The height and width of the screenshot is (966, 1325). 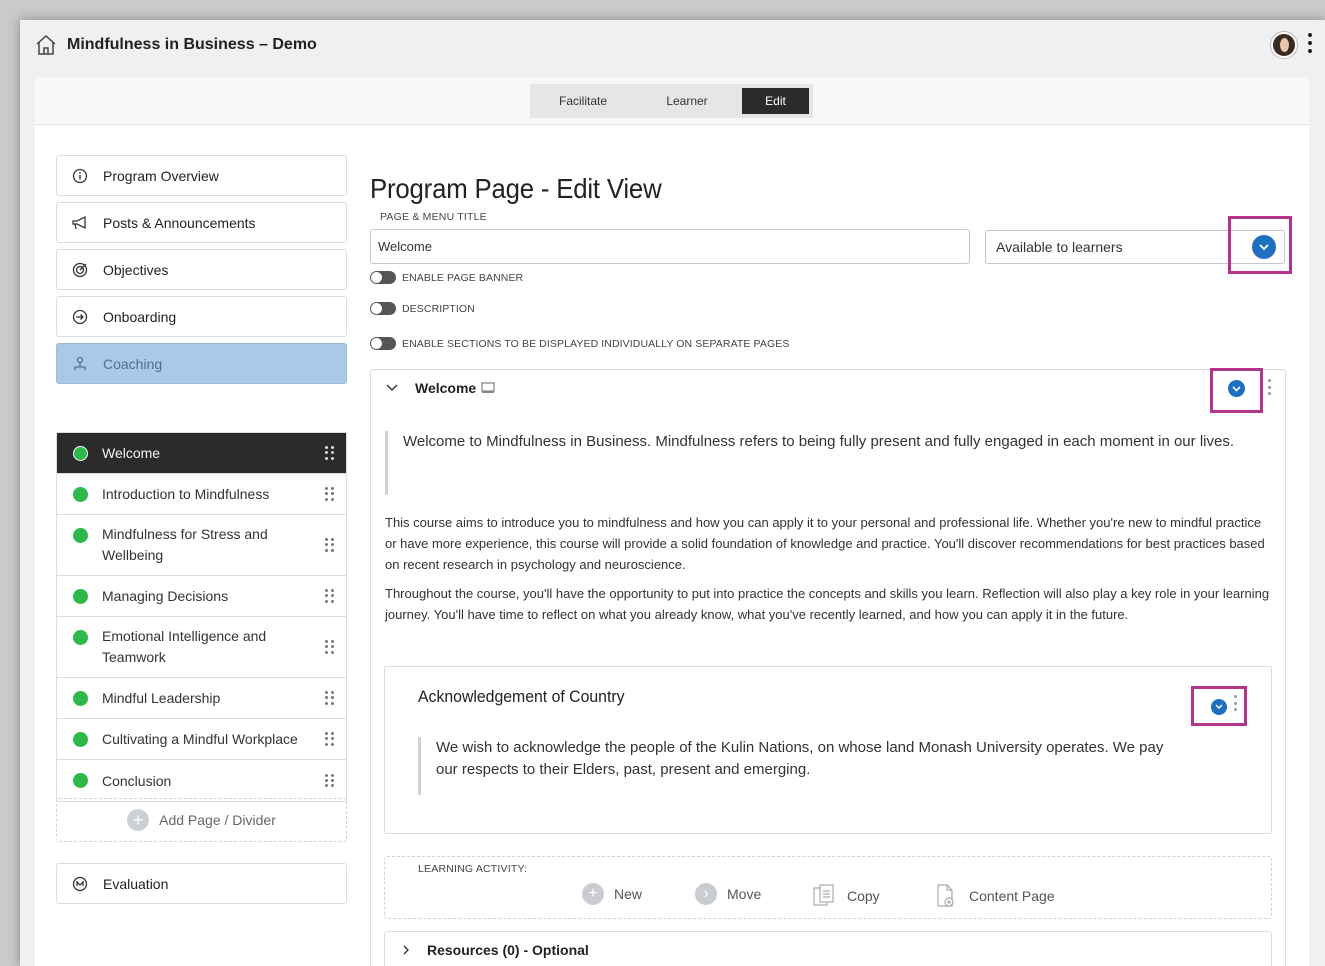 What do you see at coordinates (201, 316) in the screenshot?
I see `sidebar-item-onboarding: Onboarding` at bounding box center [201, 316].